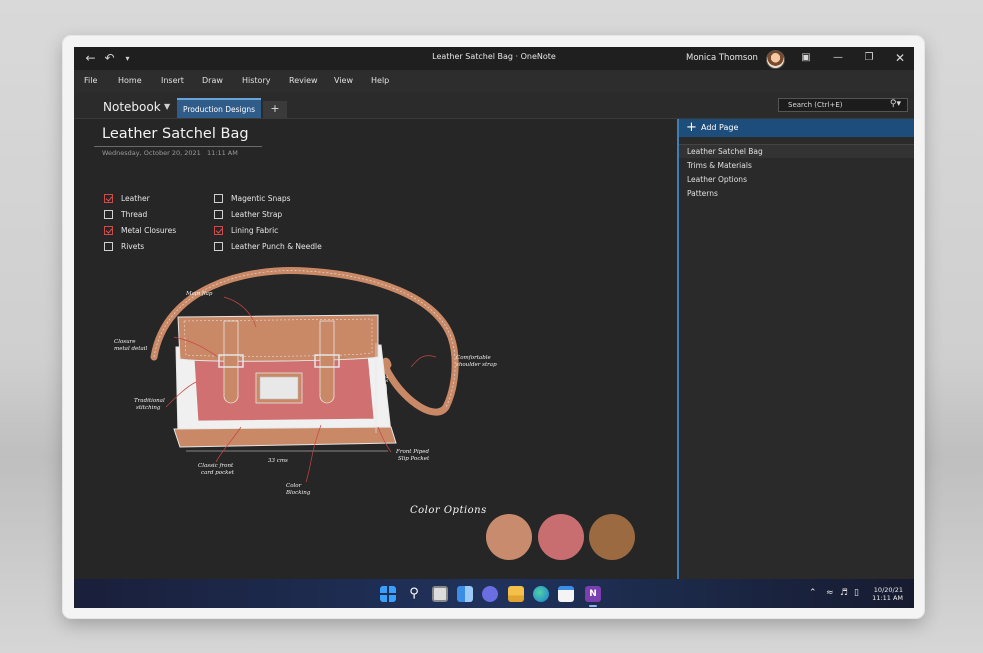 Image resolution: width=983 pixels, height=653 pixels. I want to click on page-date: Wednesday, October 20, 2021, so click(151, 153).